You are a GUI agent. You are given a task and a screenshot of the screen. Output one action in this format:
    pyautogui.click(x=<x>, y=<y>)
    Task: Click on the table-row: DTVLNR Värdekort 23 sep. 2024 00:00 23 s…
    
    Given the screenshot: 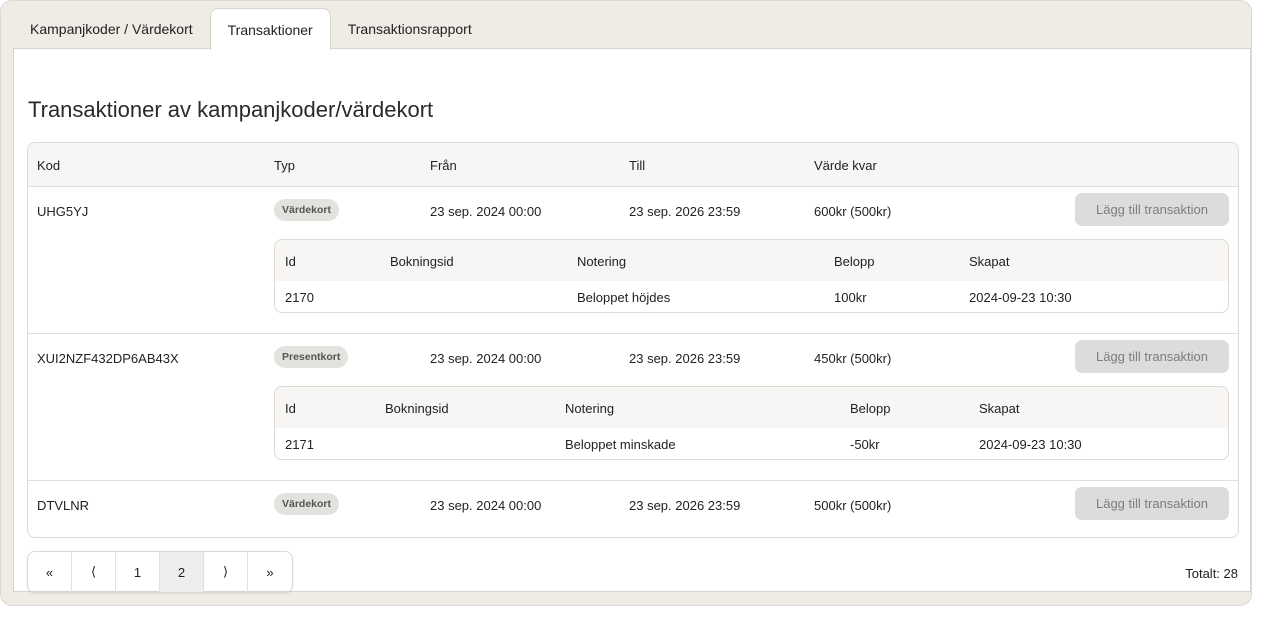 What is the action you would take?
    pyautogui.click(x=633, y=509)
    